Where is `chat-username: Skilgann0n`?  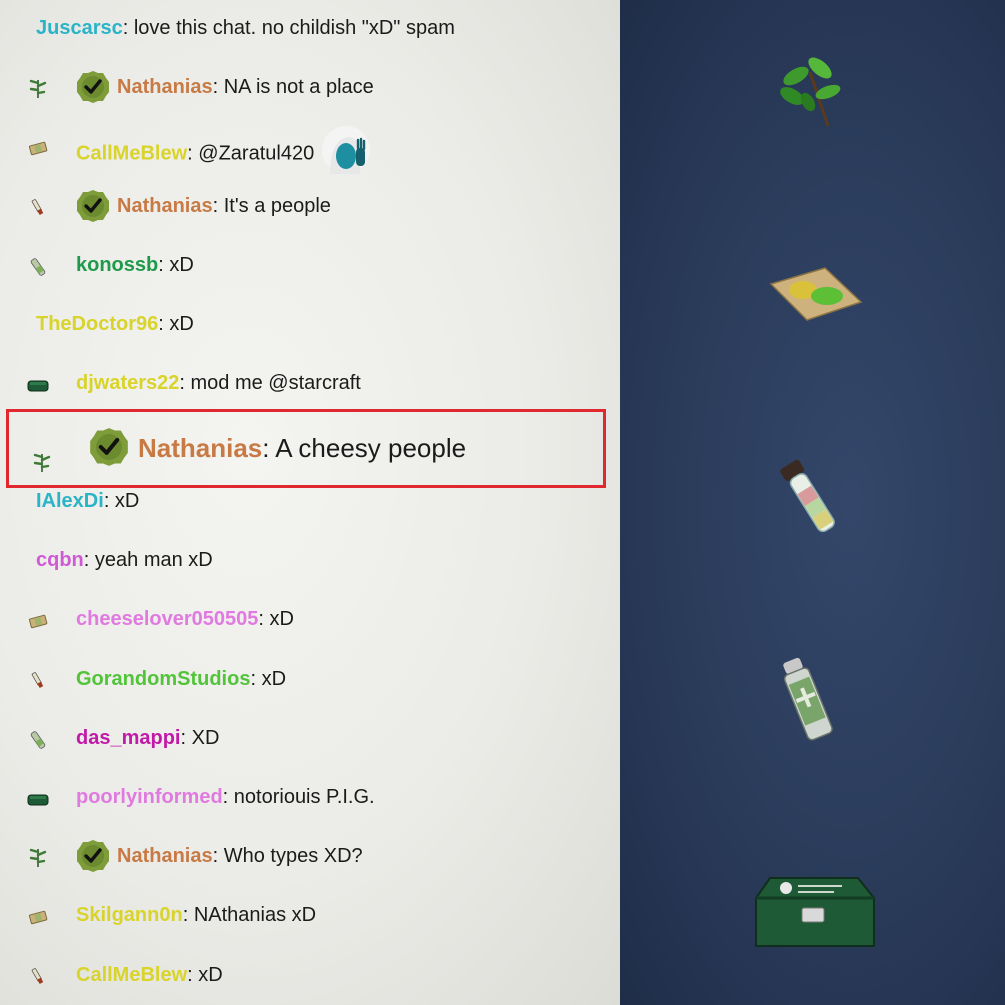 chat-username: Skilgann0n is located at coordinates (129, 915).